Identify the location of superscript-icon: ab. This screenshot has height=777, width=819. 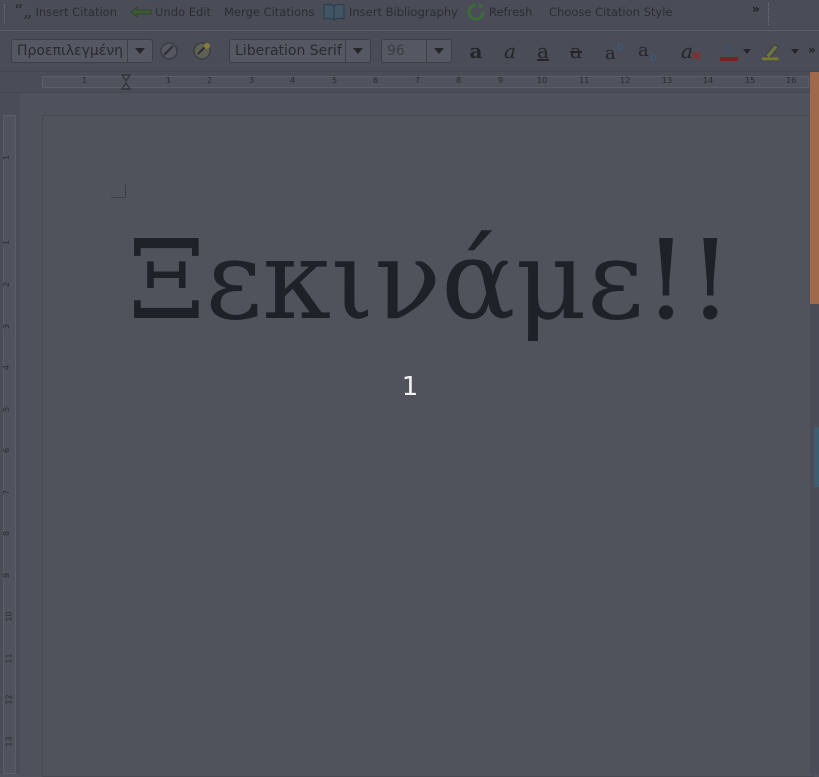
(617, 51).